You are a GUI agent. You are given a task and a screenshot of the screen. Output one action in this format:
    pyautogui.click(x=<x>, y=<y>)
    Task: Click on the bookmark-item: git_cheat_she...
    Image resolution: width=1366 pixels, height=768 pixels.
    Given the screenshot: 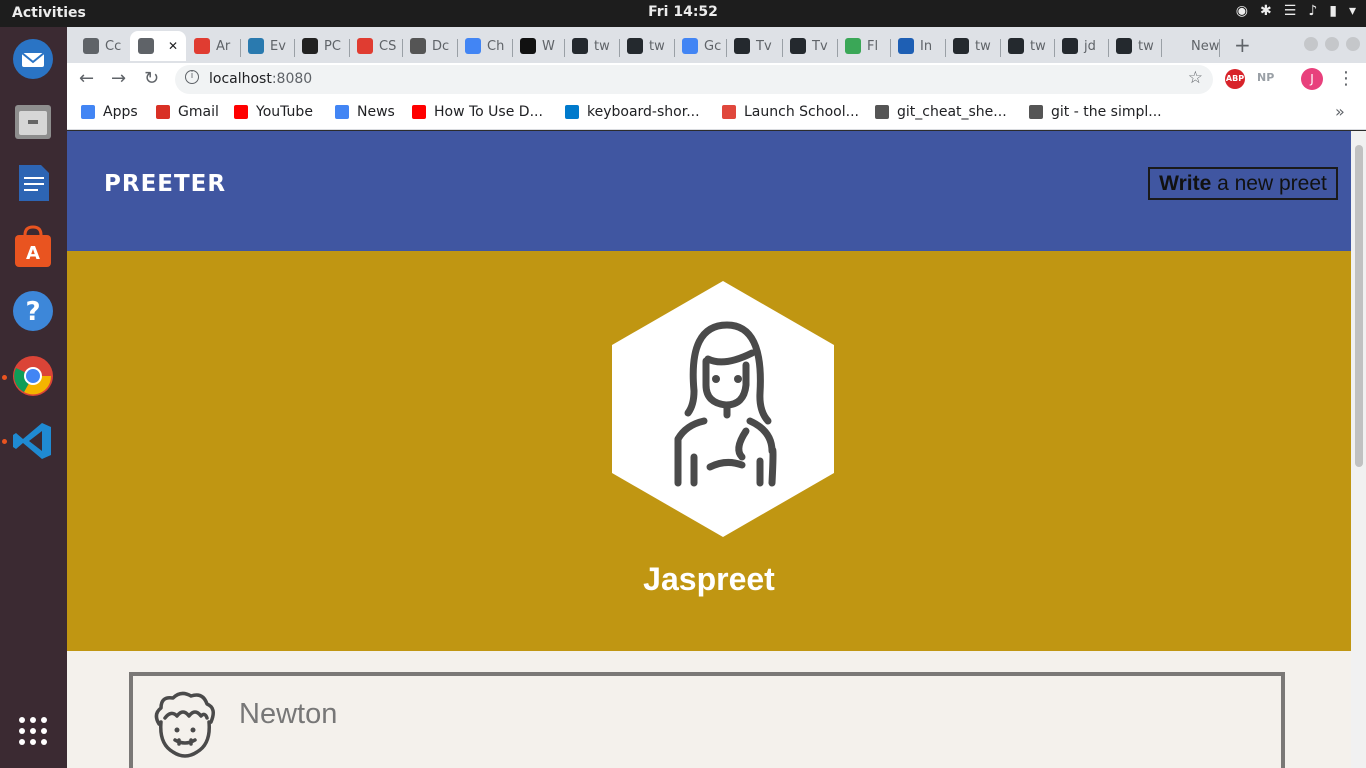 What is the action you would take?
    pyautogui.click(x=941, y=112)
    